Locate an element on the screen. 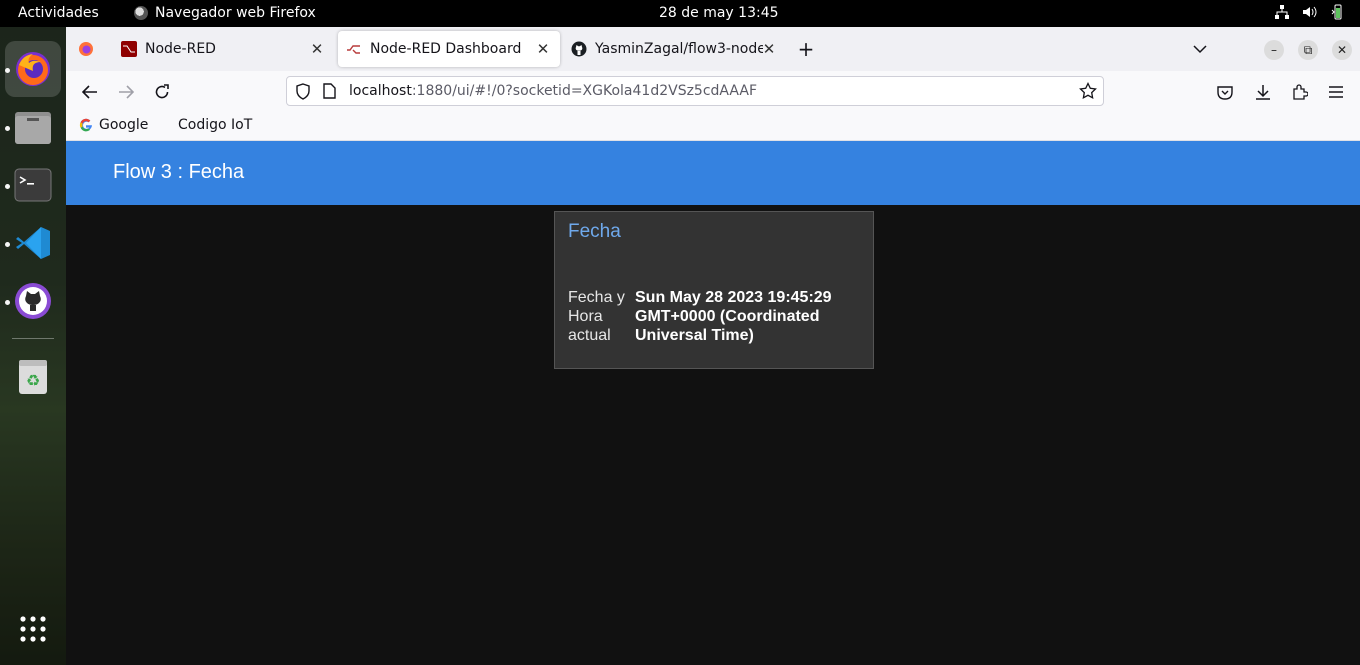  reload-icon is located at coordinates (162, 91).